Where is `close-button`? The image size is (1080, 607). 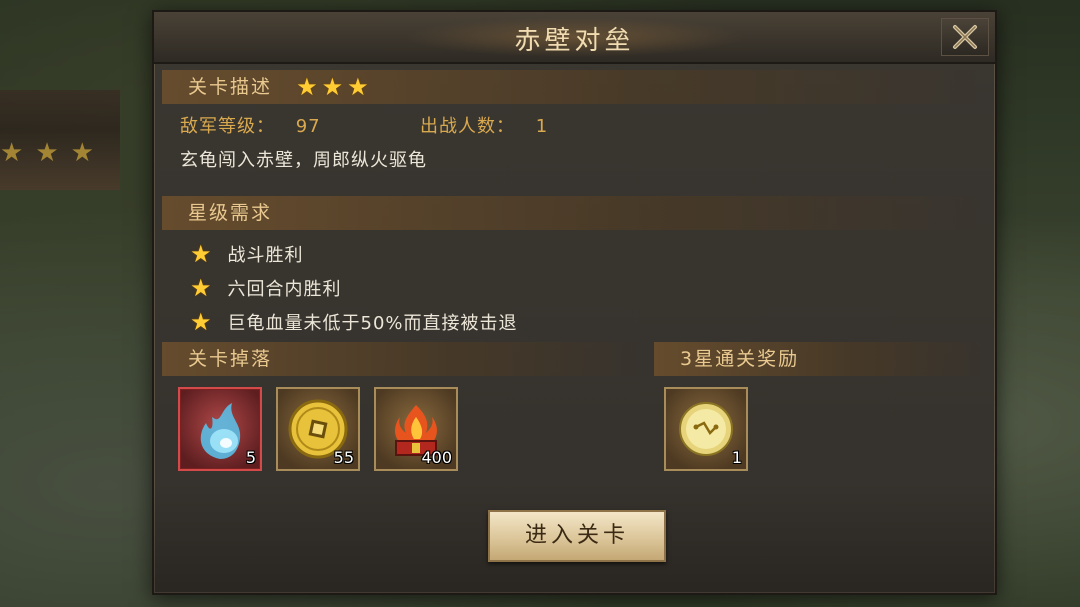 close-button is located at coordinates (965, 37).